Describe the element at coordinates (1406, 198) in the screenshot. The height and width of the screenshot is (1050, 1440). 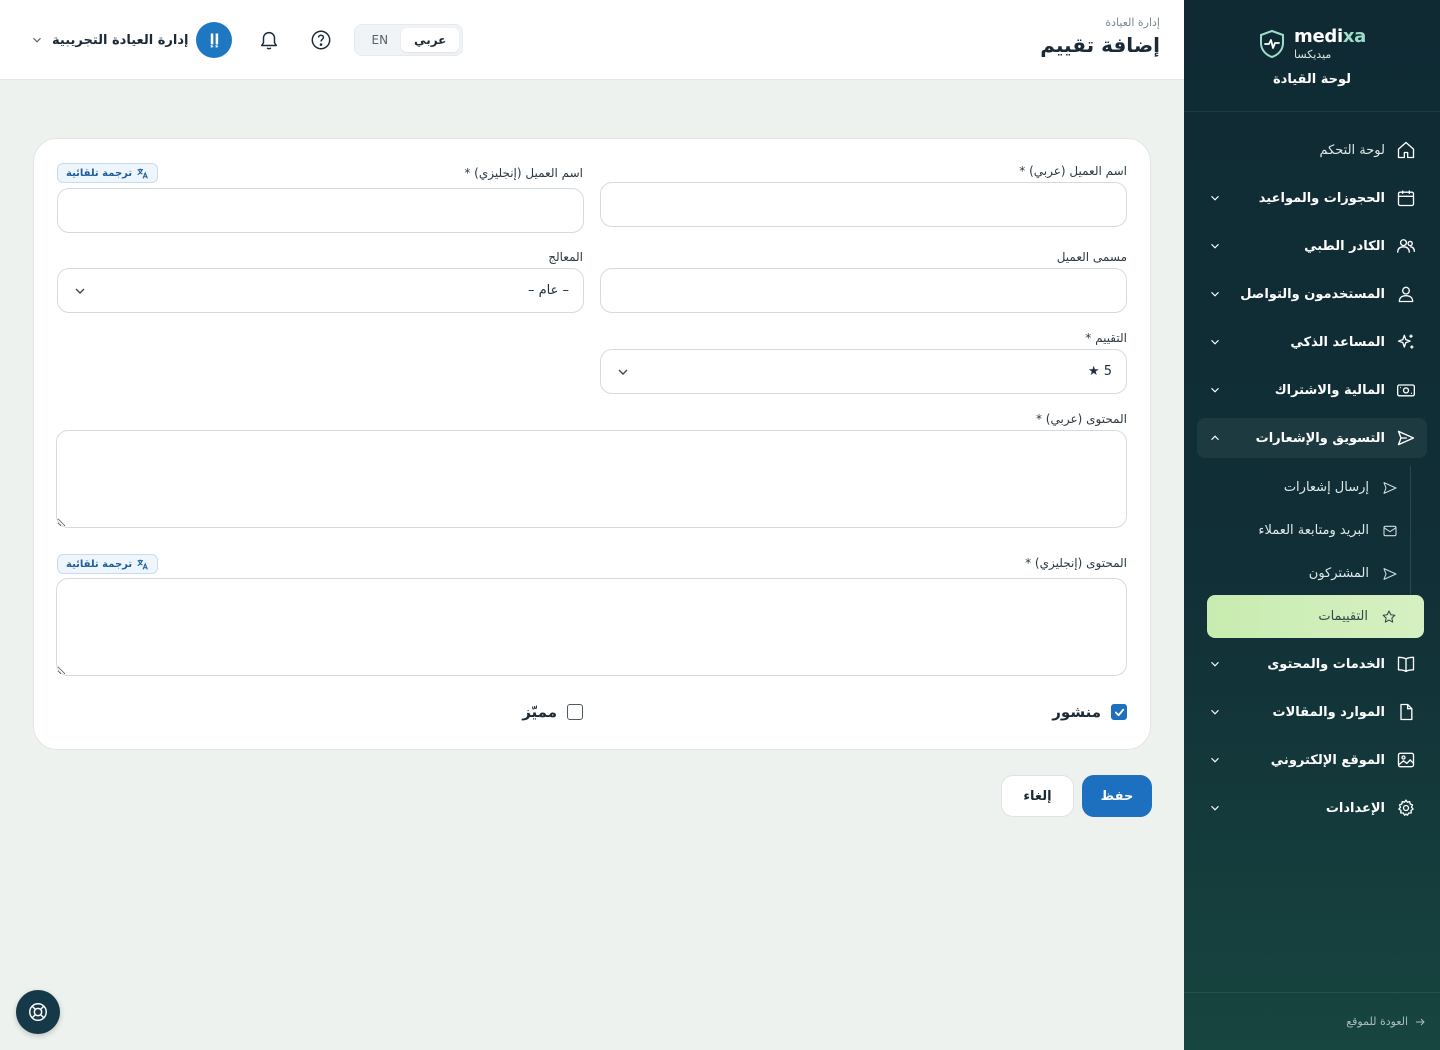
I see `calendar-icon` at that location.